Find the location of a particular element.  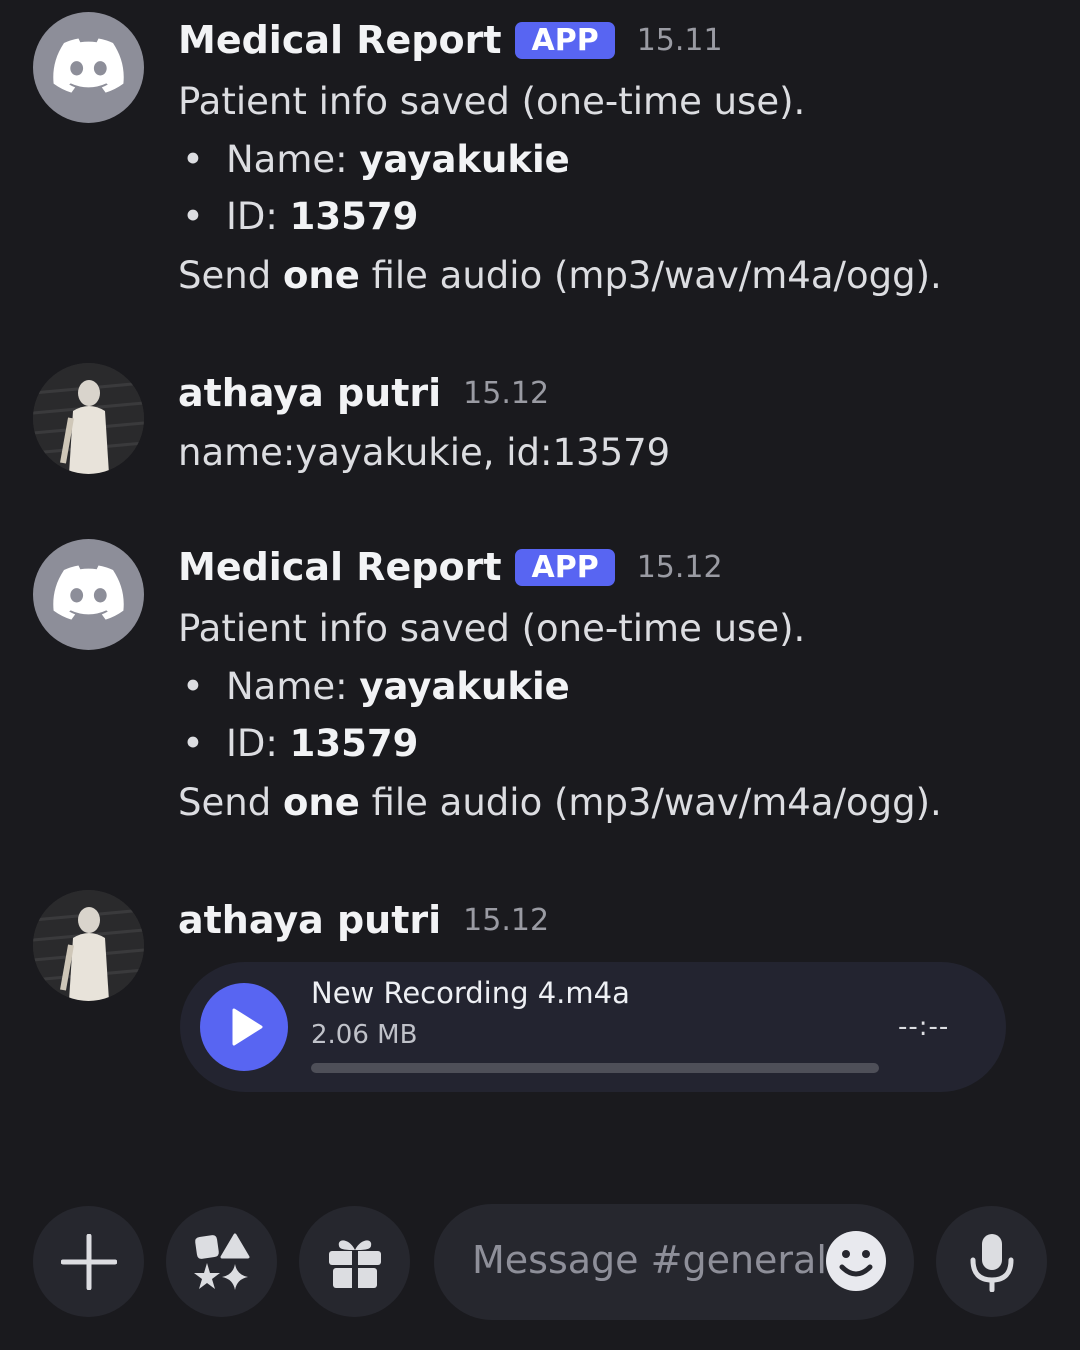

voice-message-button is located at coordinates (991, 1261).